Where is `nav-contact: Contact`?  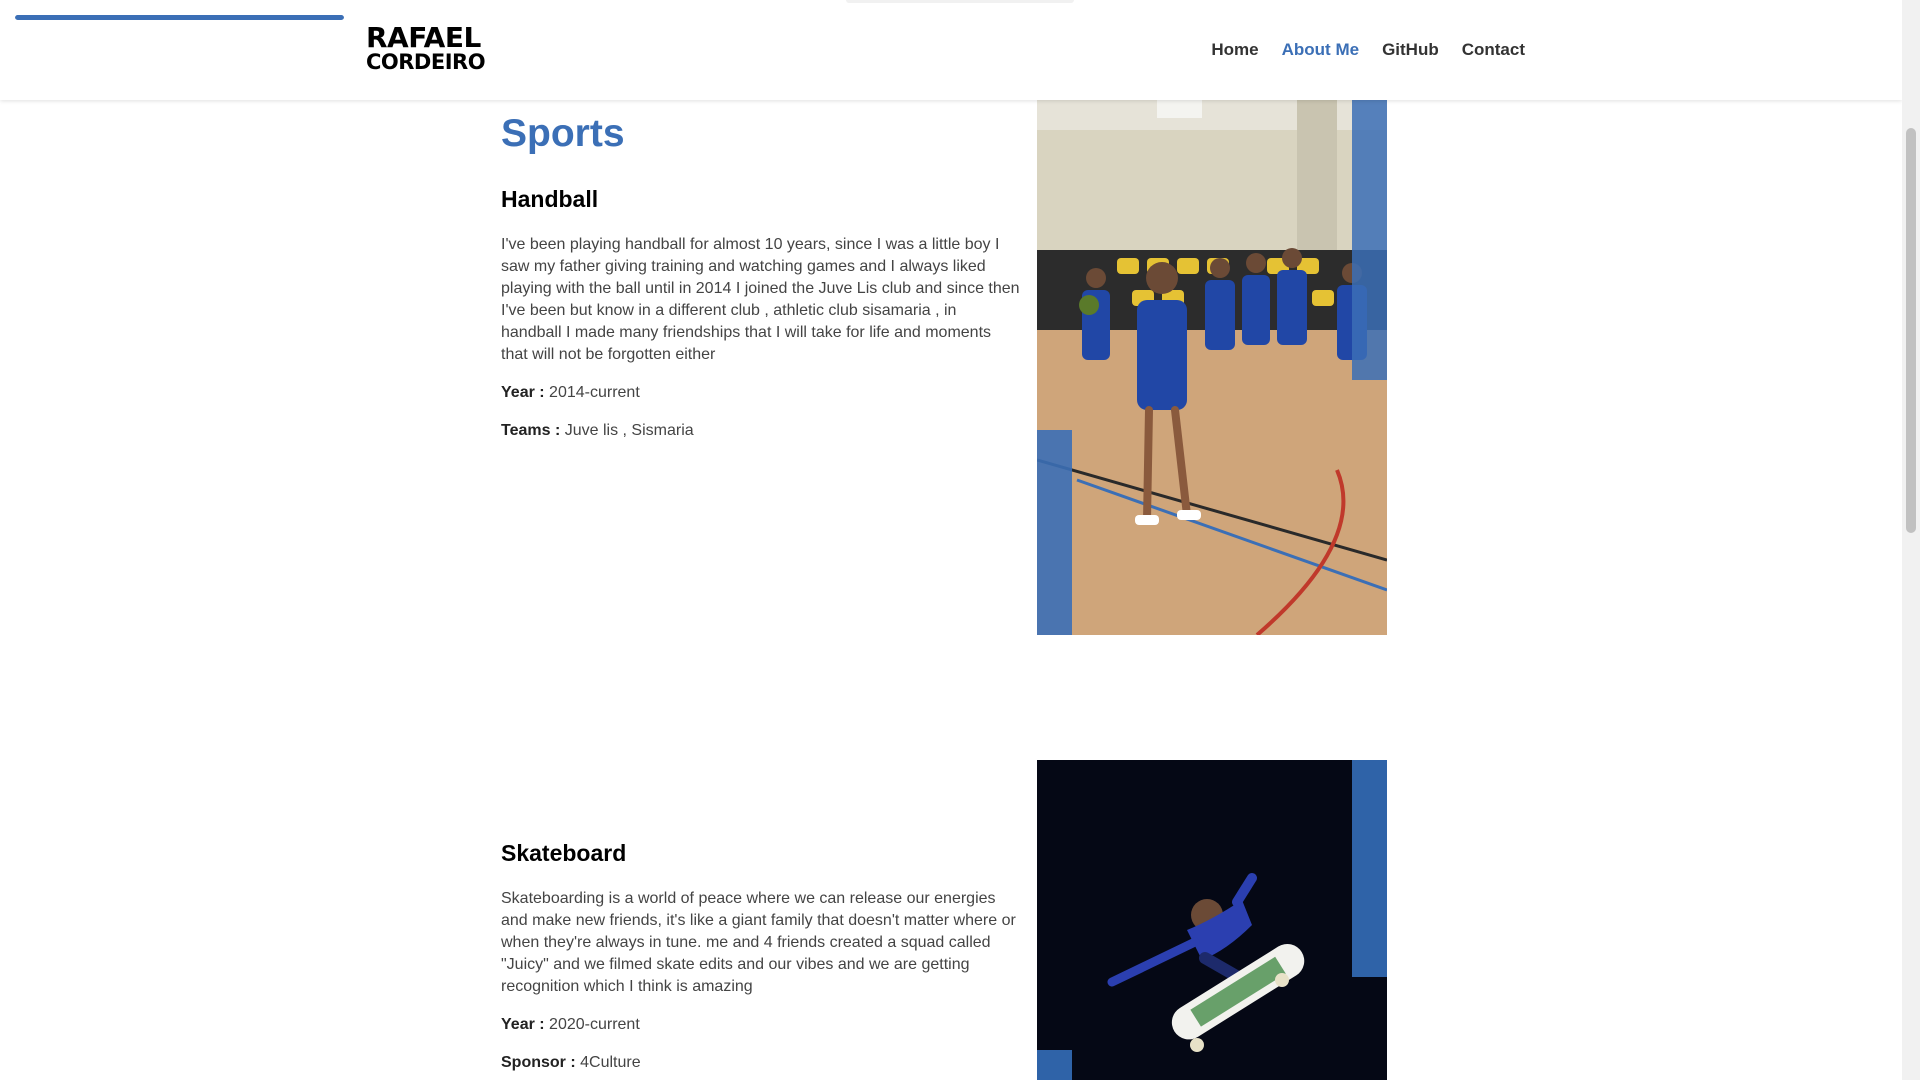
nav-contact: Contact is located at coordinates (1493, 50).